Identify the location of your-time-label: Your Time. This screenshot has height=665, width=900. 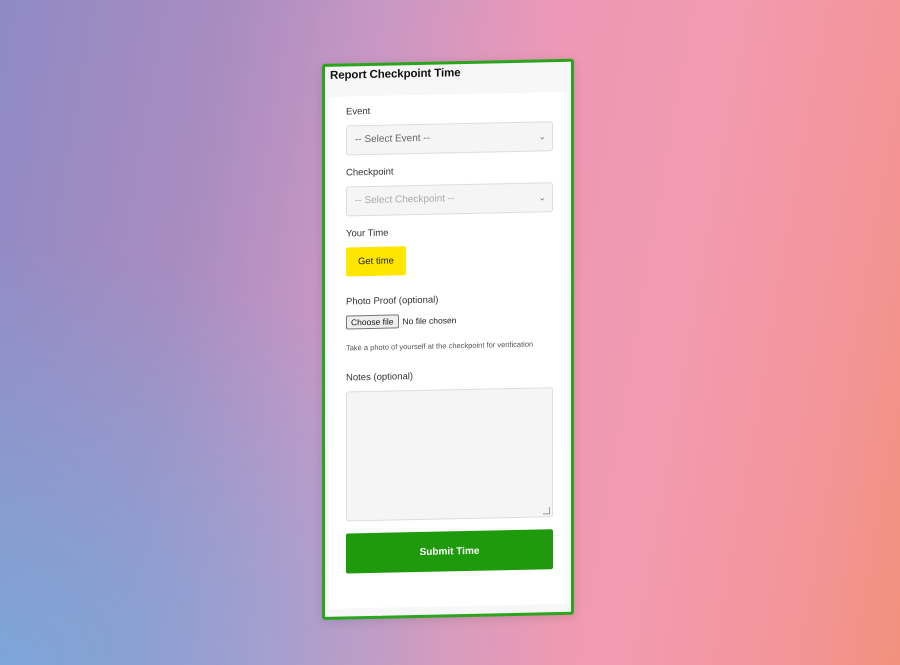
(367, 233).